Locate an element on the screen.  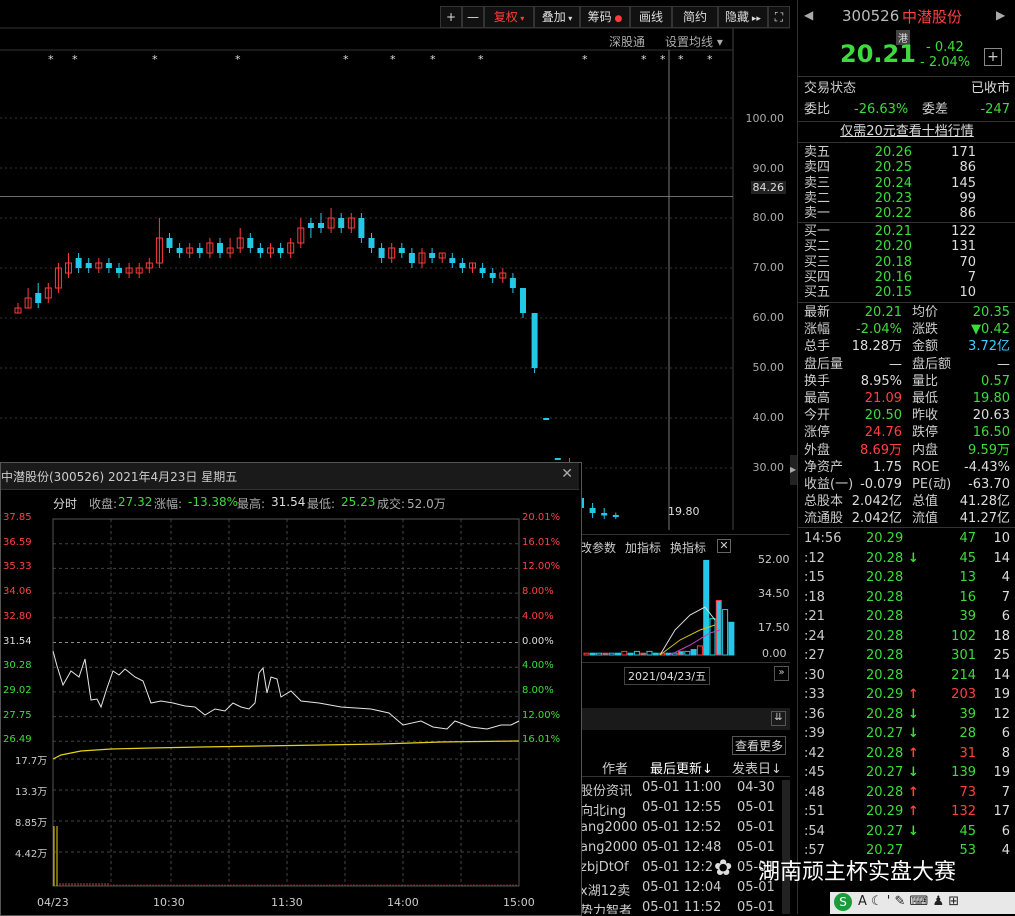
level2-promo-link: 仅需20元查看十档行情 is located at coordinates (906, 132).